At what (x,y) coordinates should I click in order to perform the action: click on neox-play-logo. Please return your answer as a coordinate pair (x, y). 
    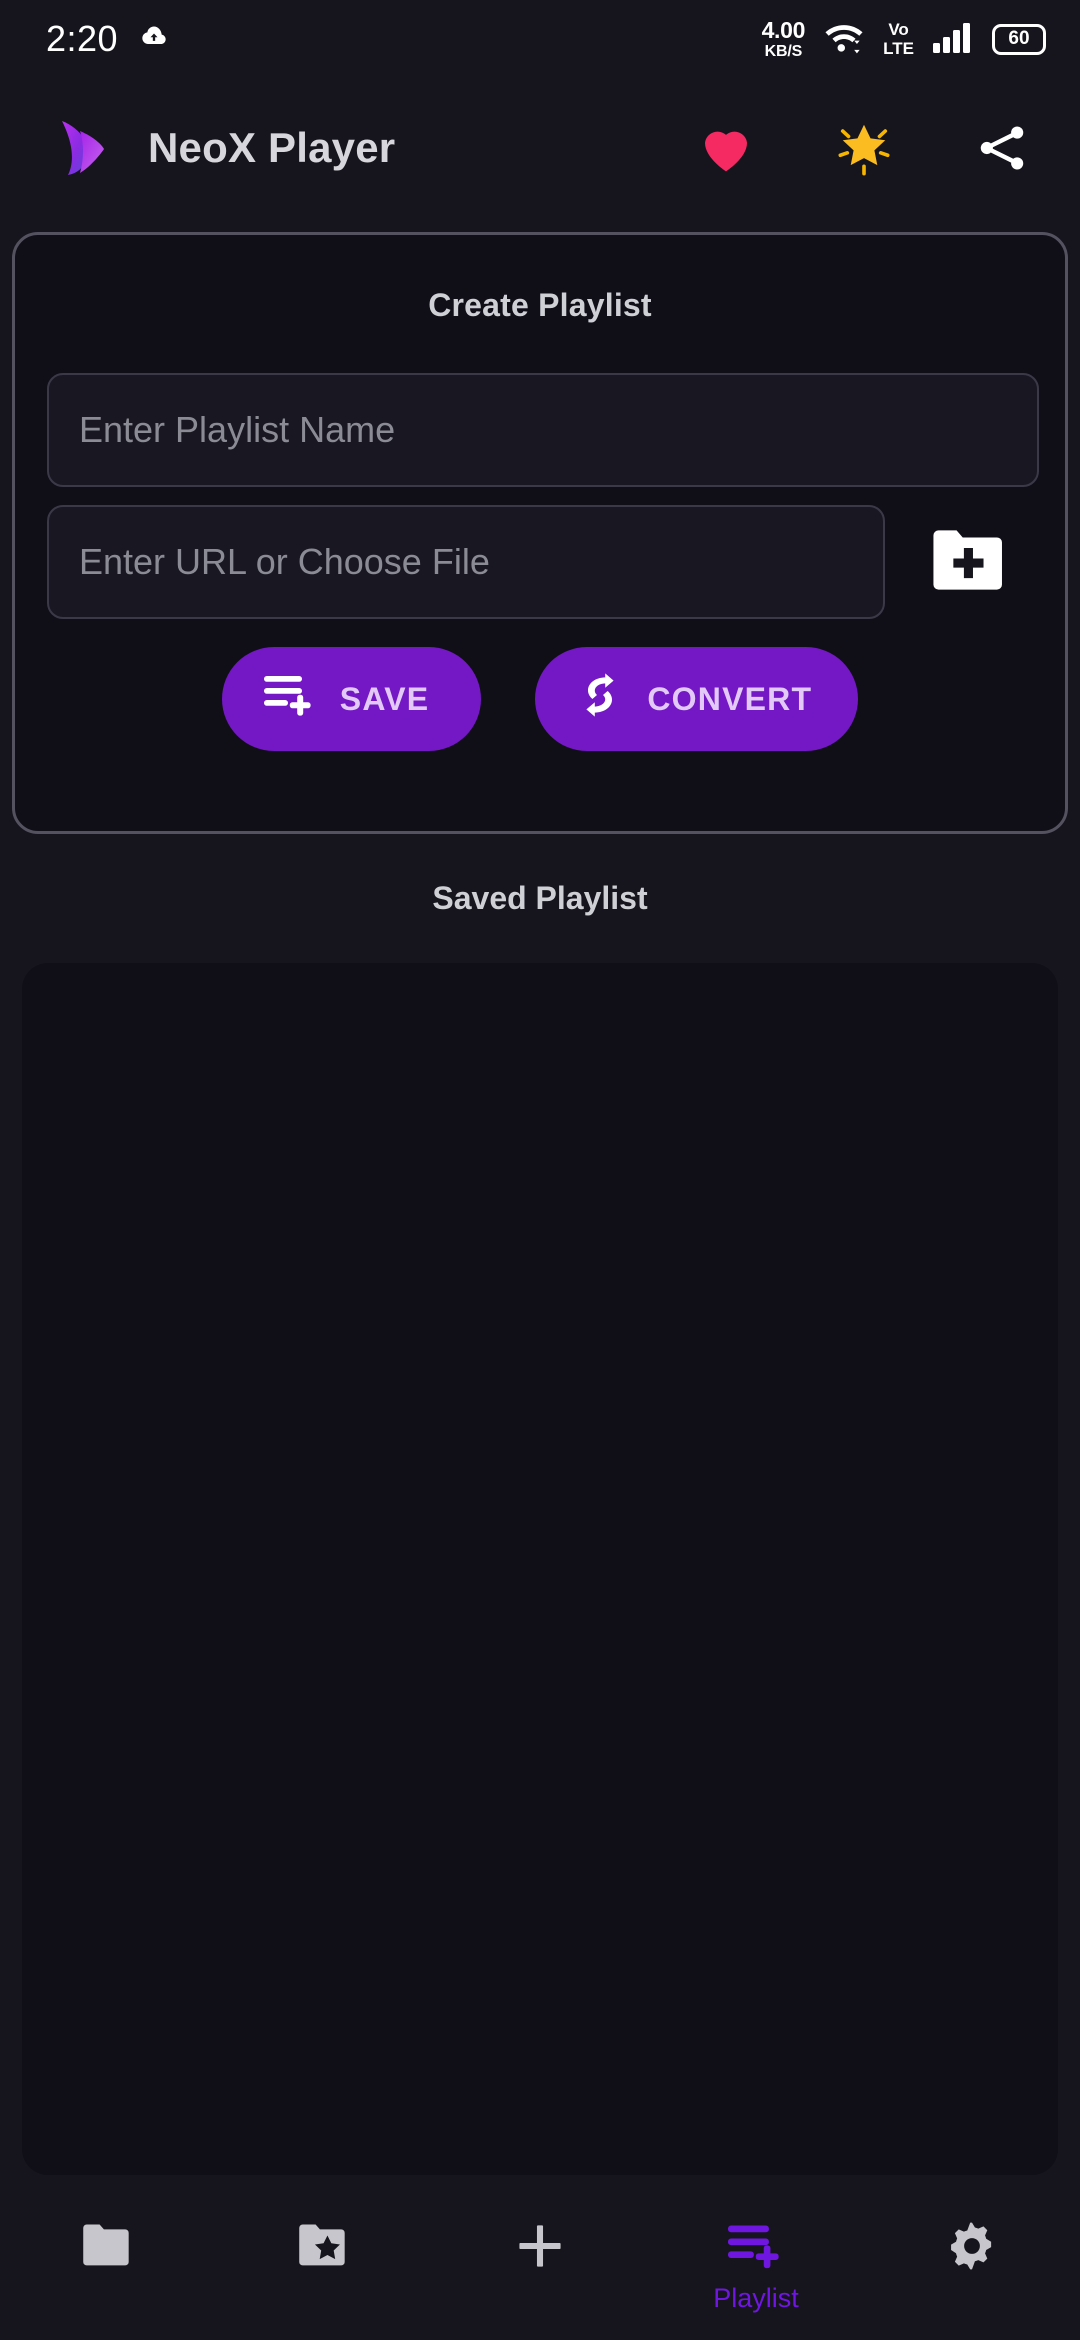
    Looking at the image, I should click on (83, 148).